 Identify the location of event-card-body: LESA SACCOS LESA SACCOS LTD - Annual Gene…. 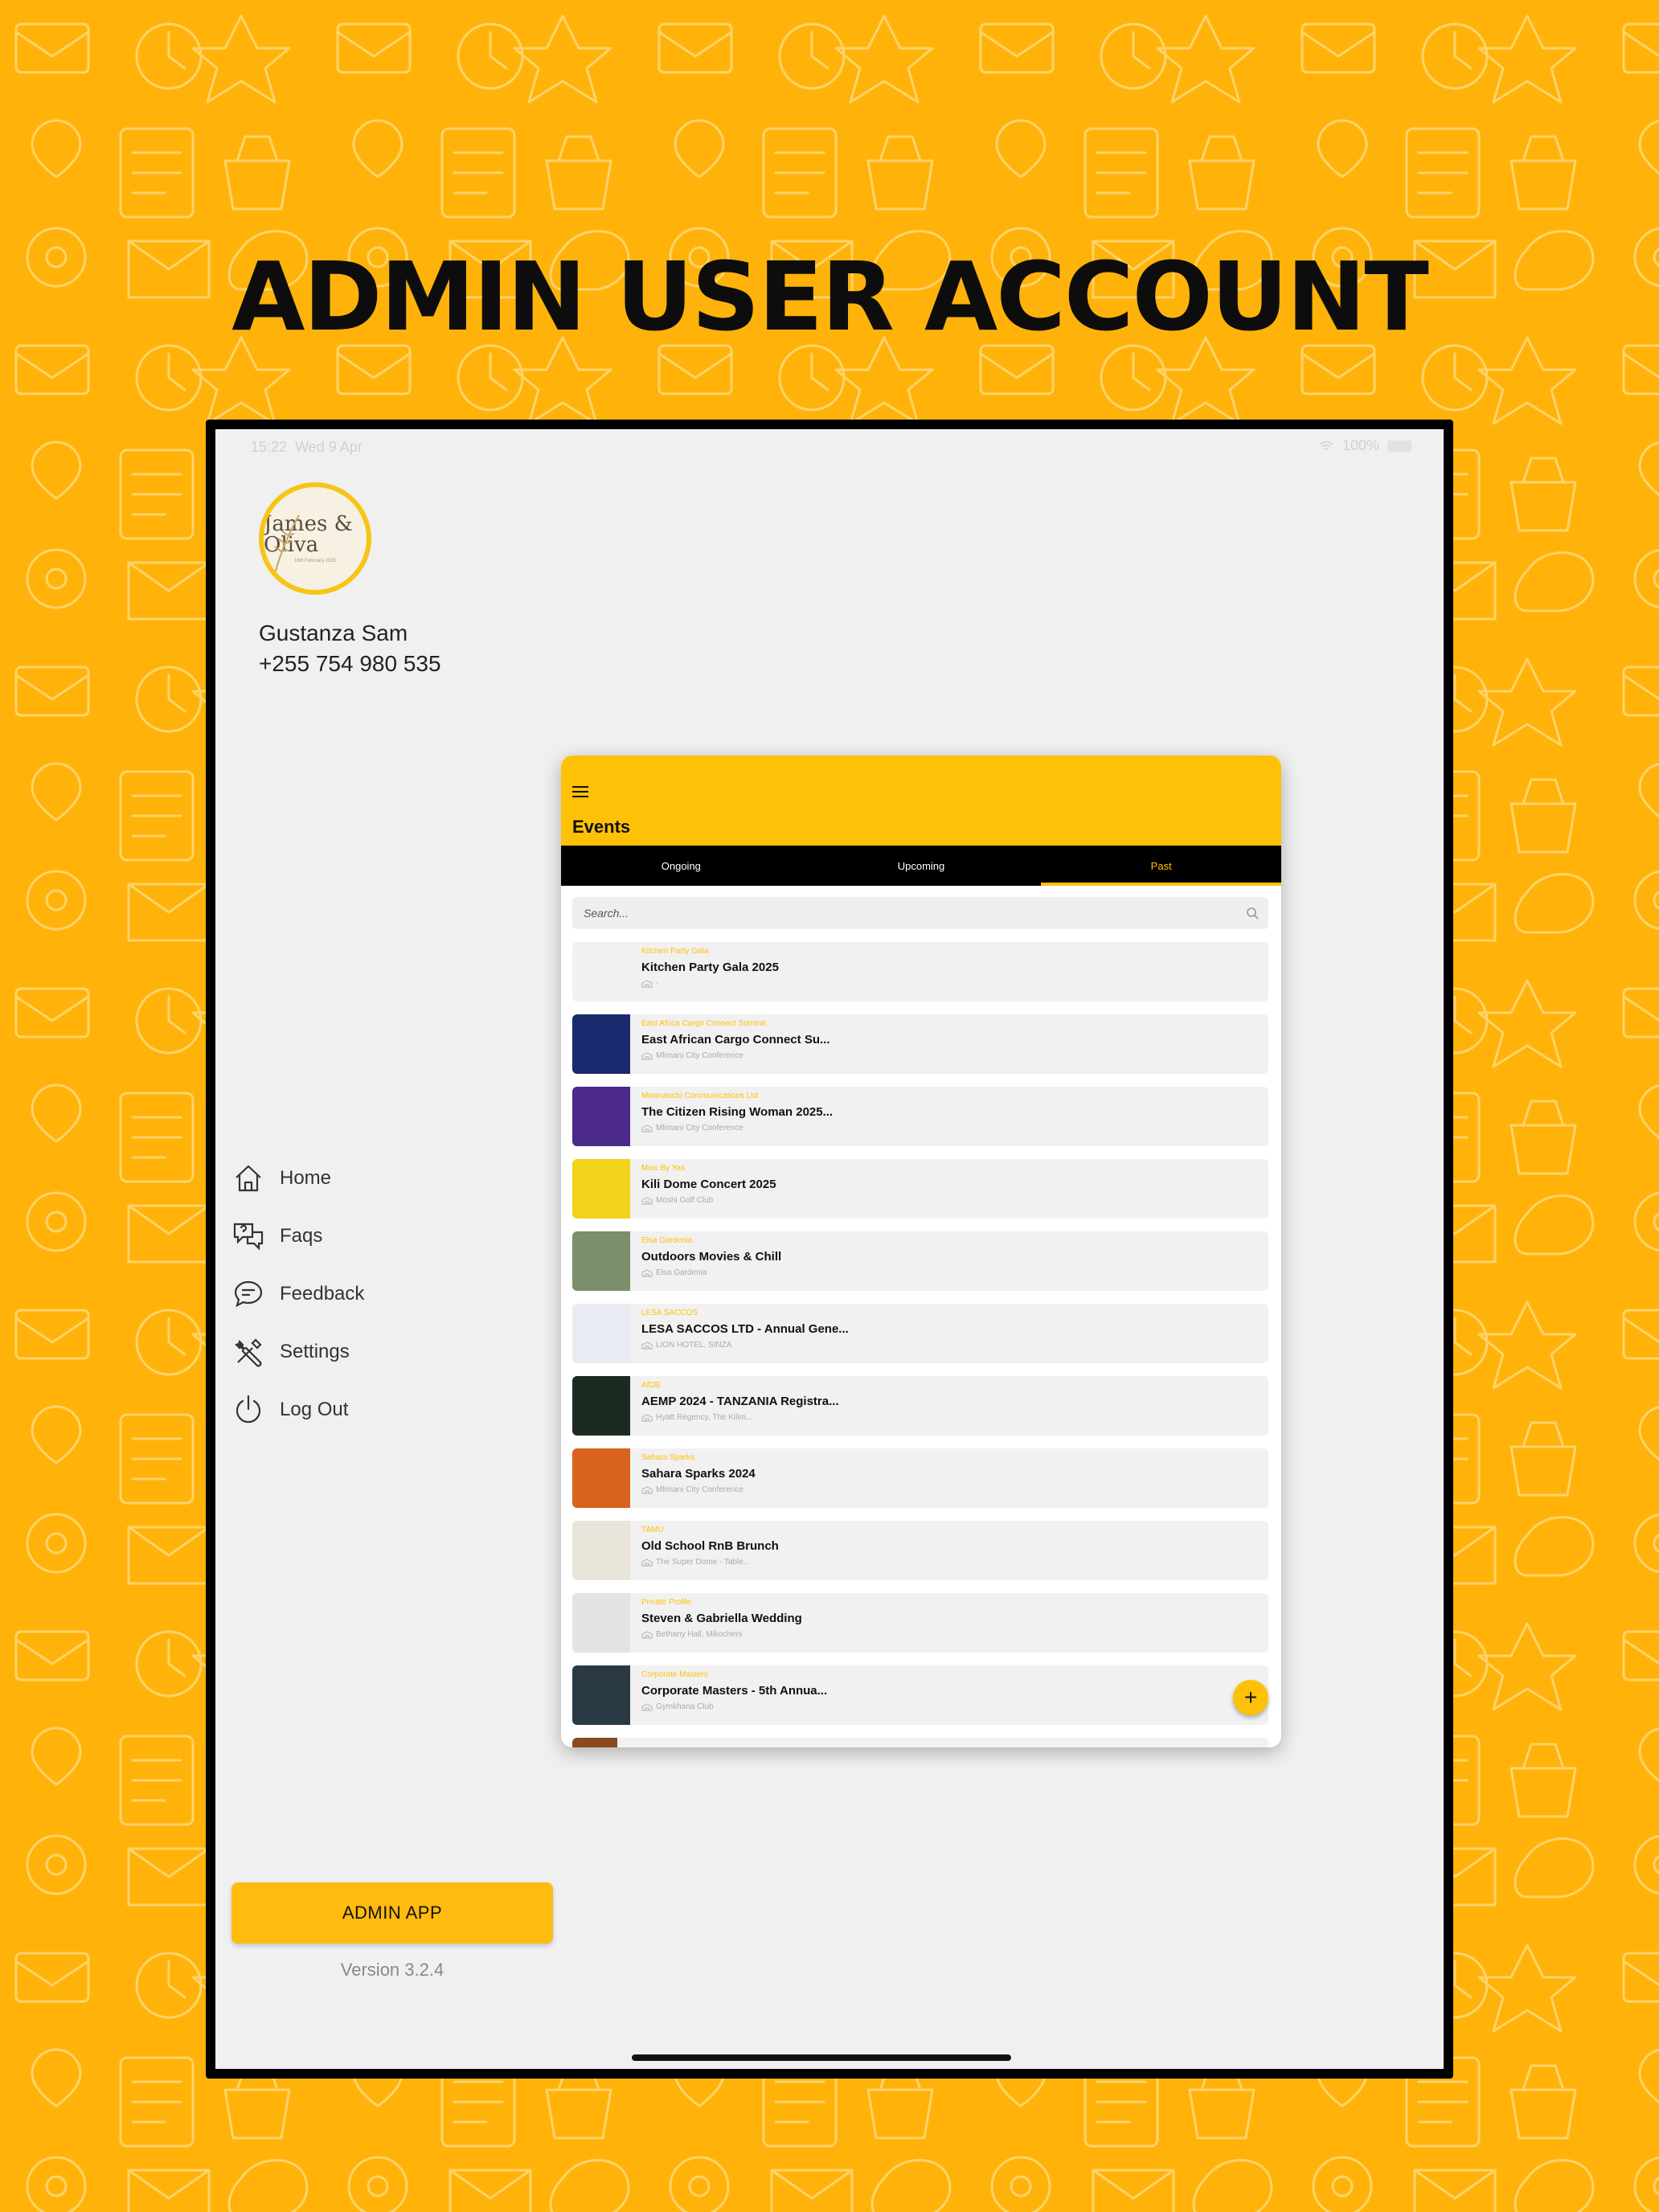
(950, 1329).